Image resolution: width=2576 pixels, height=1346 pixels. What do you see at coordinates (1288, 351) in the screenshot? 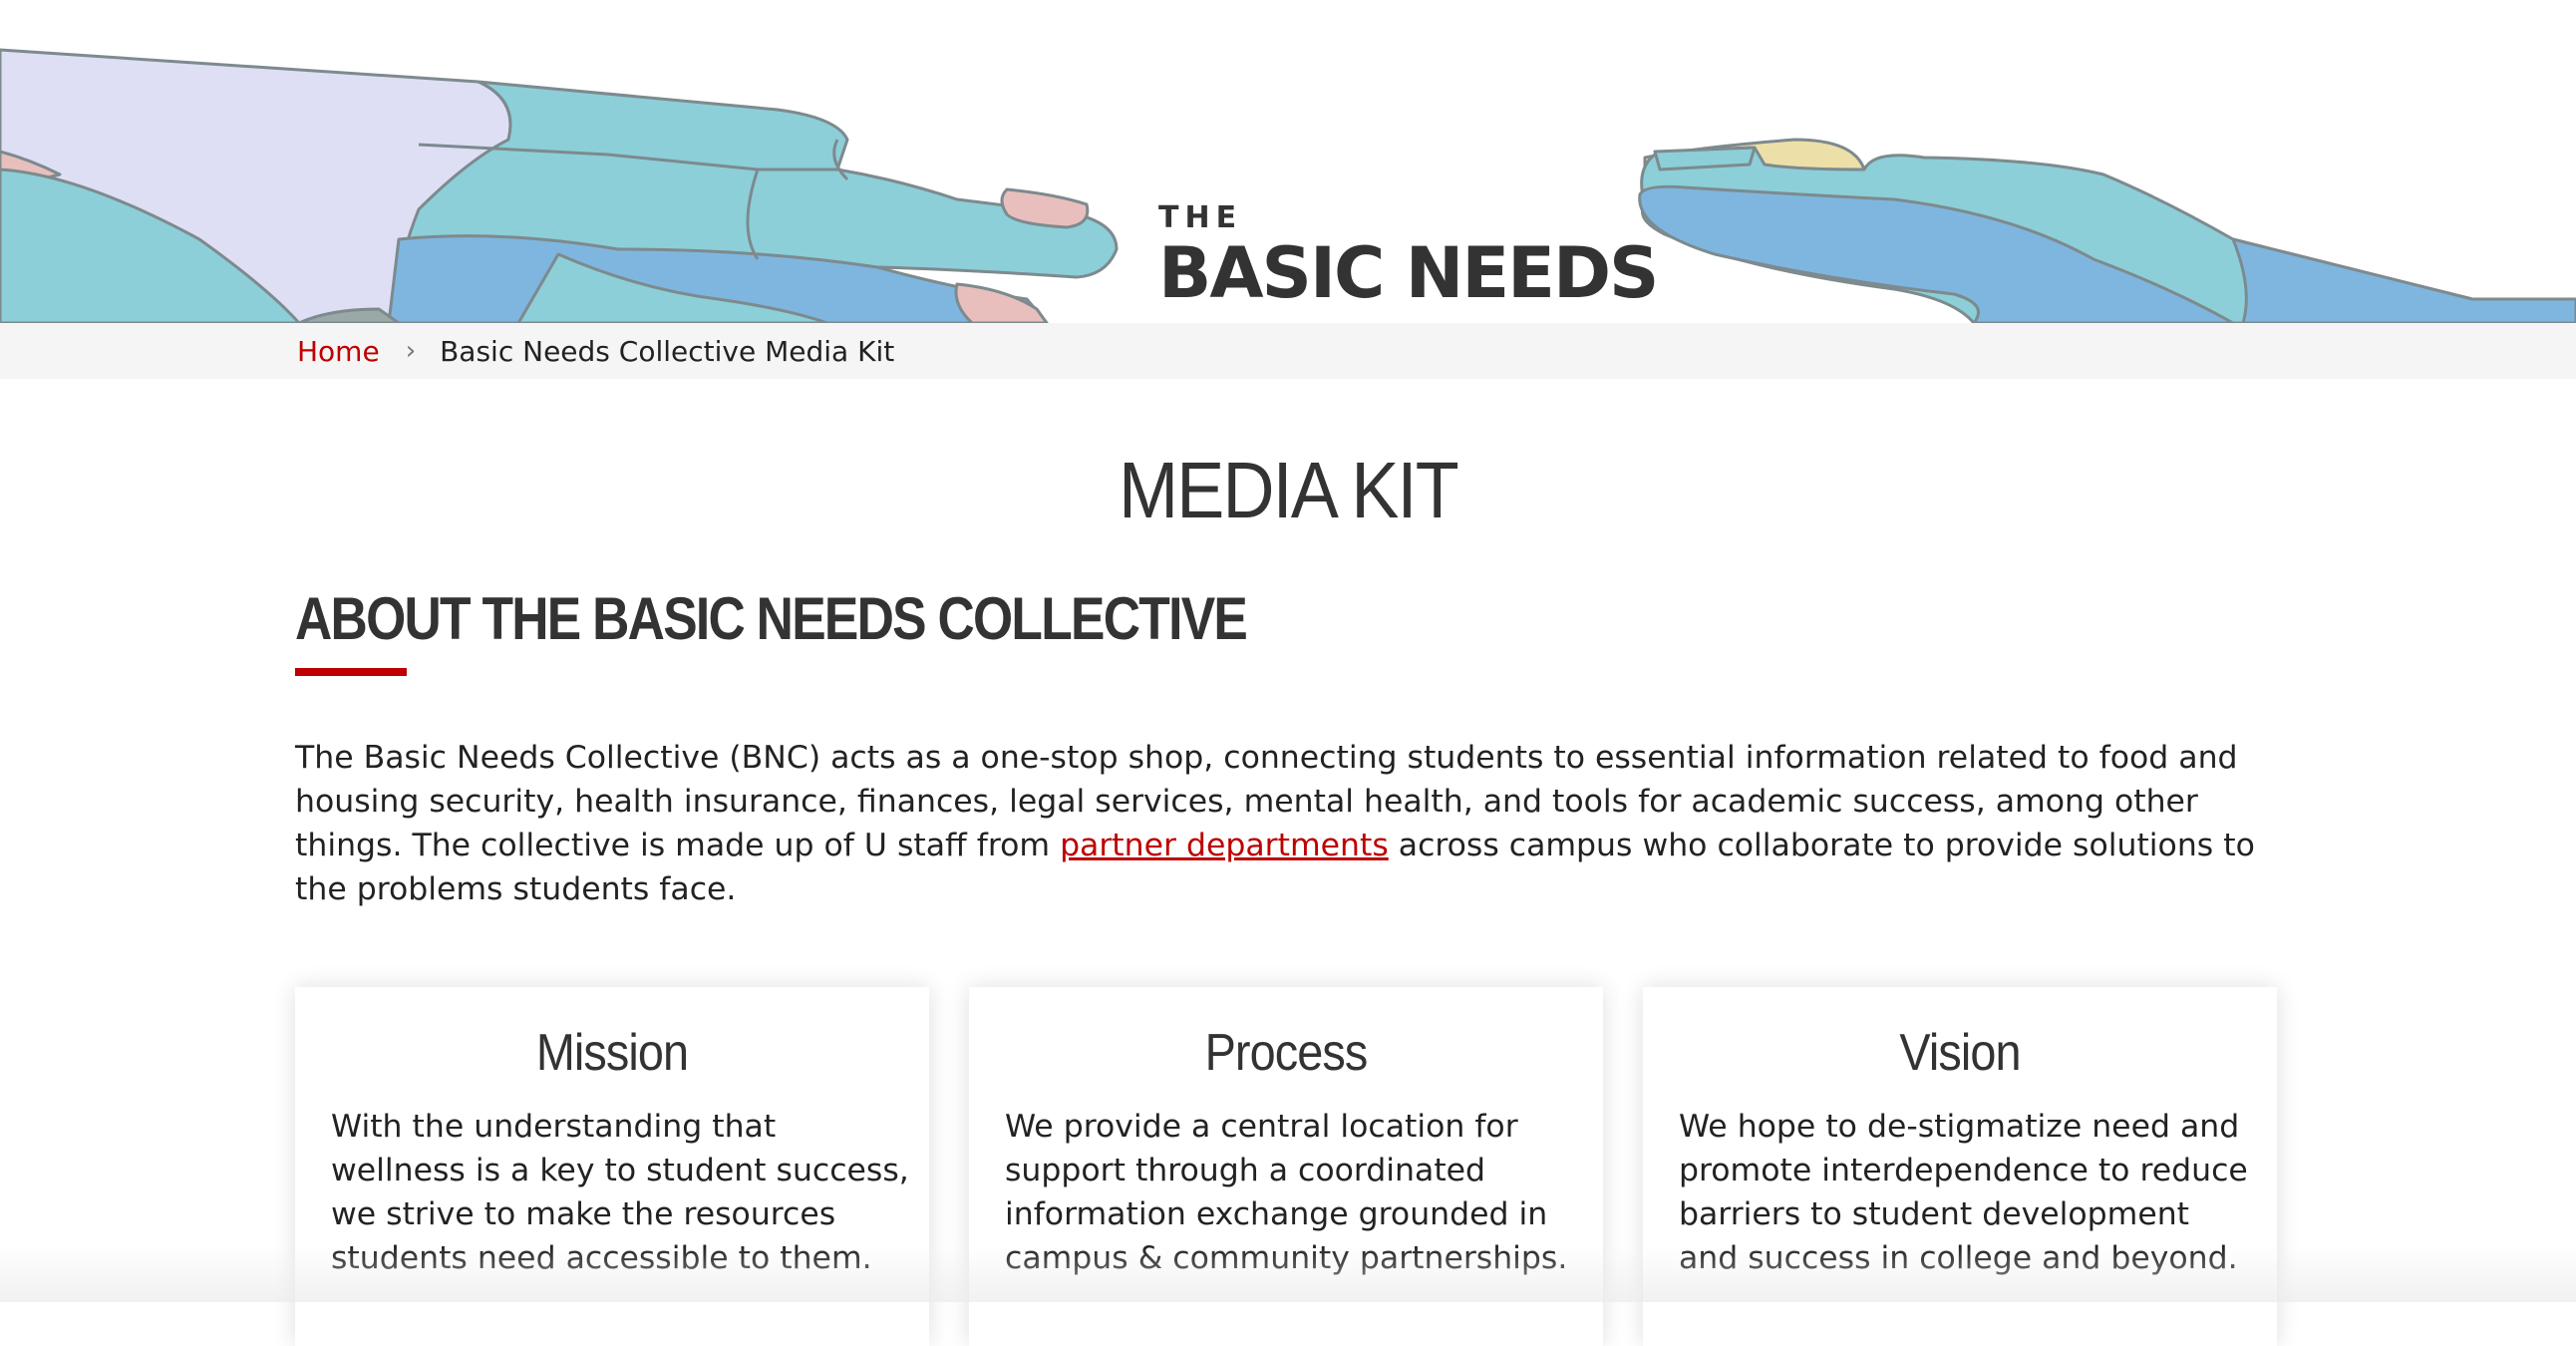
I see `breadcrumb-bar: Home › Basic Needs Collective Media Kit` at bounding box center [1288, 351].